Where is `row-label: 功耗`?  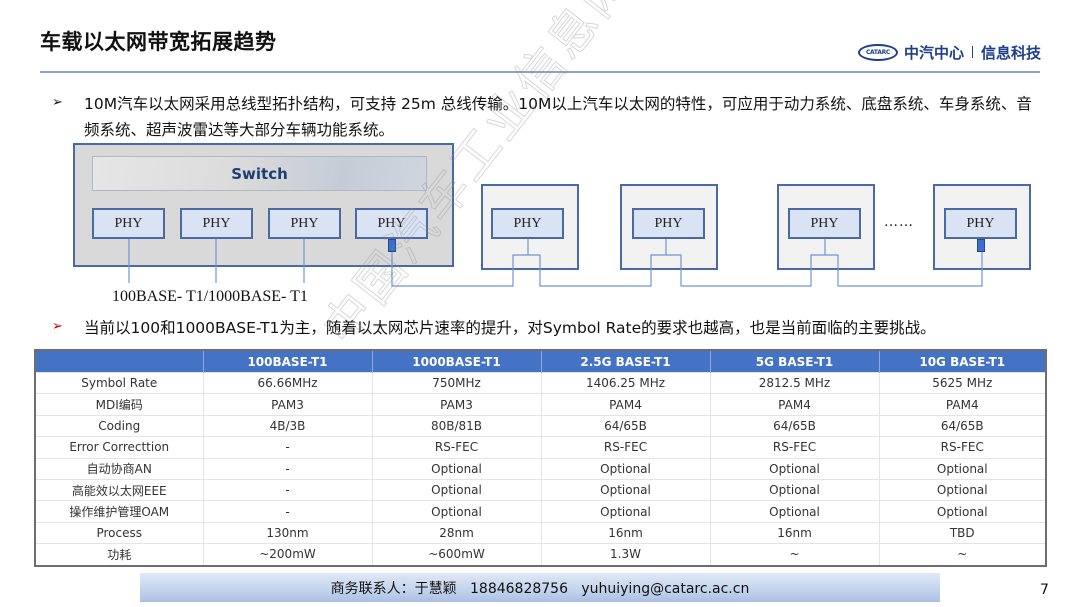
row-label: 功耗 is located at coordinates (118, 554).